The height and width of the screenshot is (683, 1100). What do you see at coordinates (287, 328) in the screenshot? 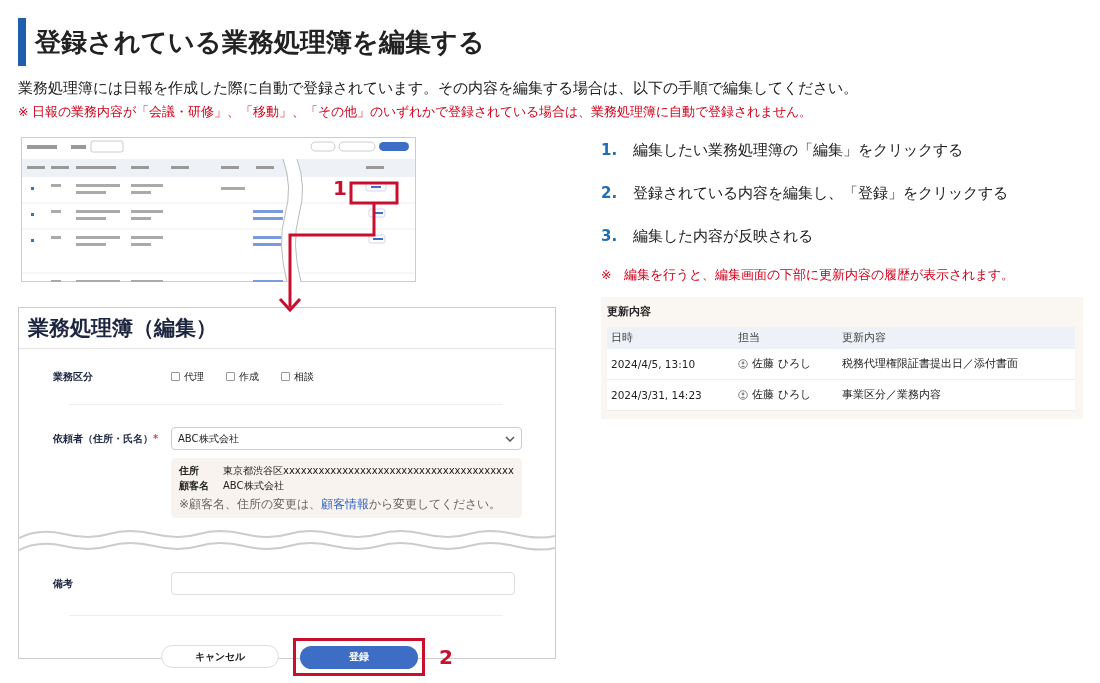
I see `form-title: 業務処理簿（編集）` at bounding box center [287, 328].